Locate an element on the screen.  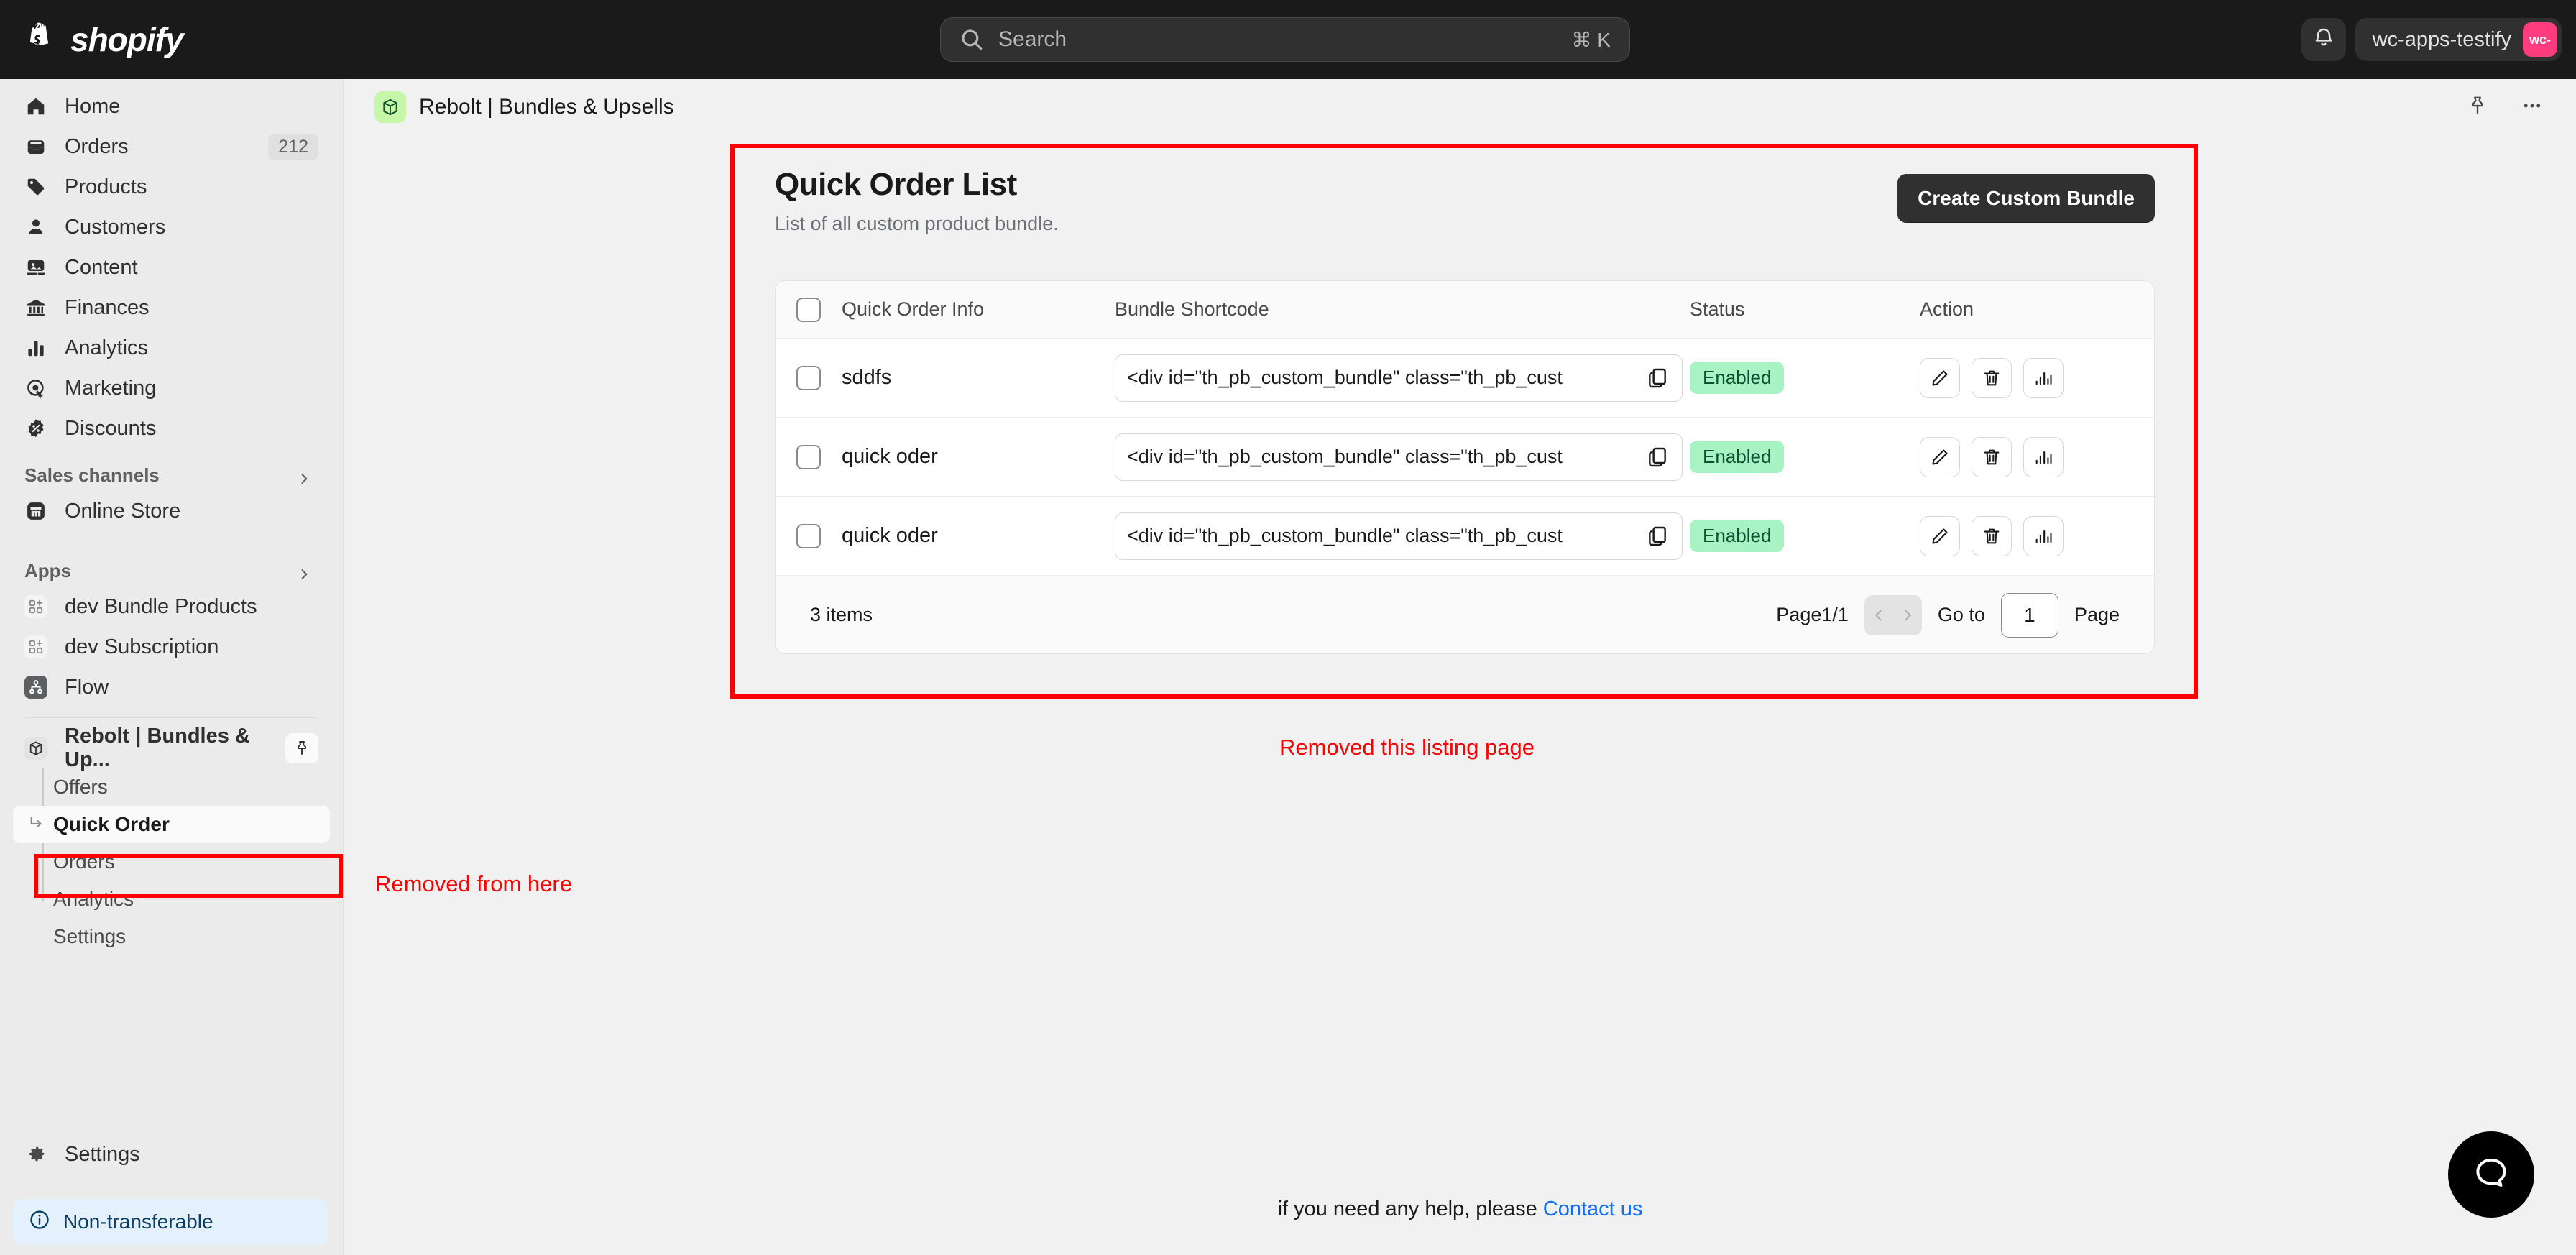
help-chat-button is located at coordinates (2491, 1174).